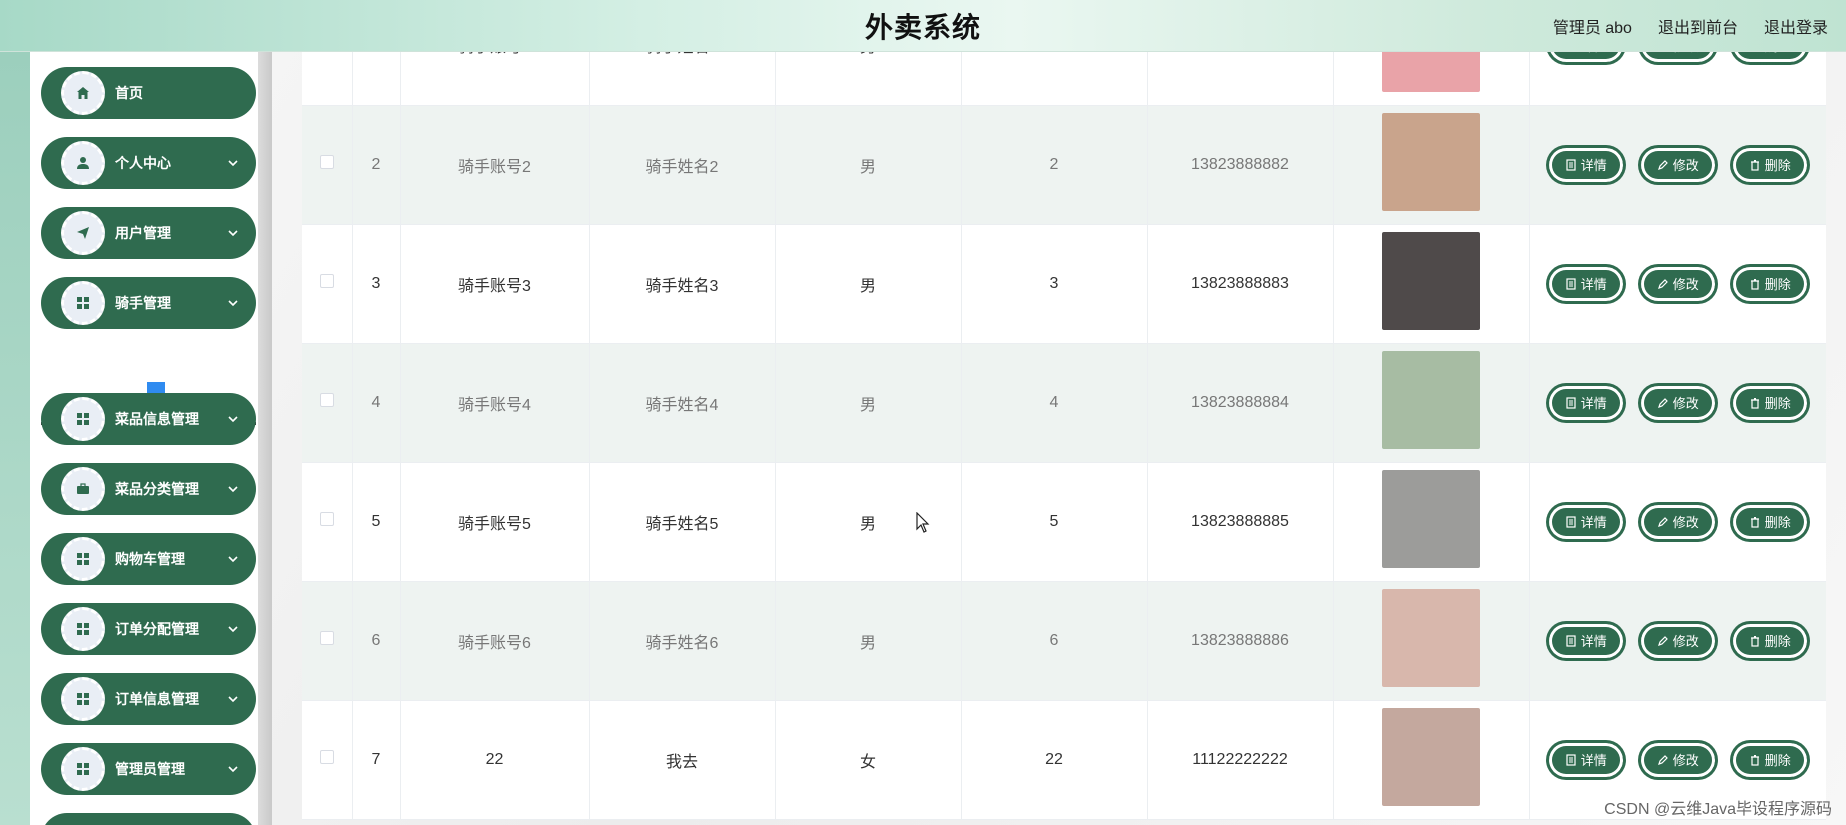  I want to click on row-index: 1, so click(376, 79).